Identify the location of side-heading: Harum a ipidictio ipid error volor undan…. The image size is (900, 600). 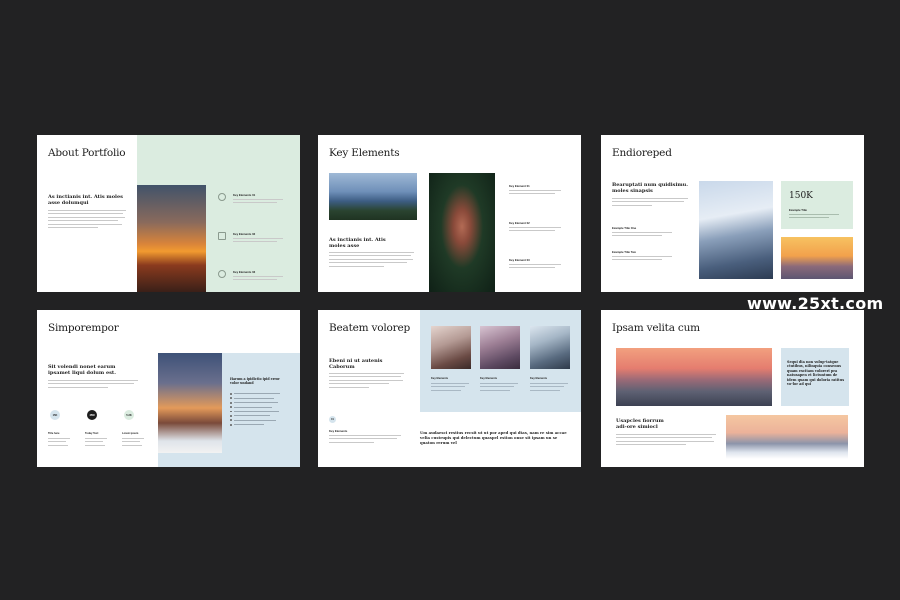
(255, 381).